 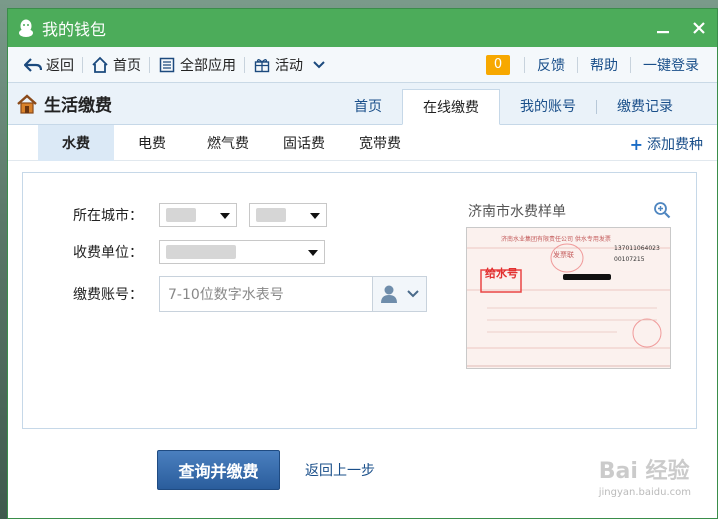 What do you see at coordinates (181, 215) in the screenshot?
I see `province-value-blurred` at bounding box center [181, 215].